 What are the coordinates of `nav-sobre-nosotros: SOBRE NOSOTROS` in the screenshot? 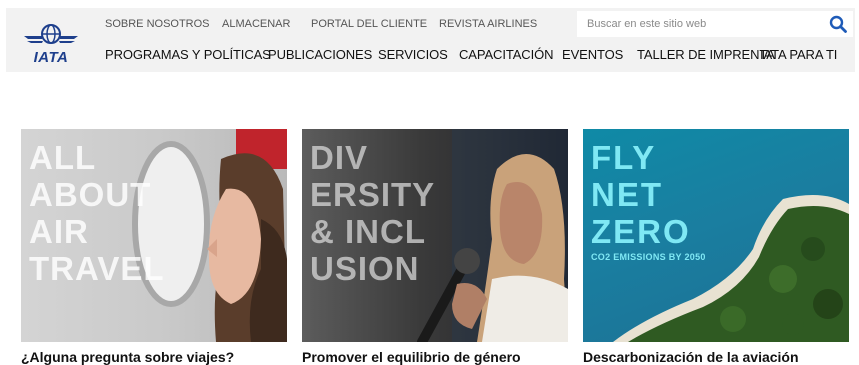 It's located at (157, 24).